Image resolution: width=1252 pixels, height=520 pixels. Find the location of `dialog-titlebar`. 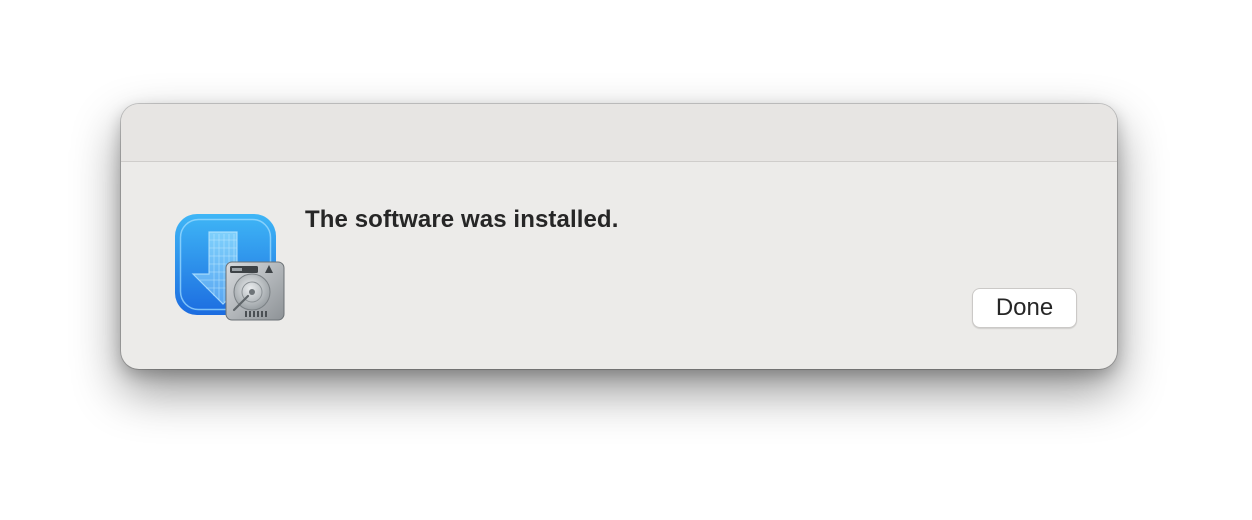

dialog-titlebar is located at coordinates (619, 133).